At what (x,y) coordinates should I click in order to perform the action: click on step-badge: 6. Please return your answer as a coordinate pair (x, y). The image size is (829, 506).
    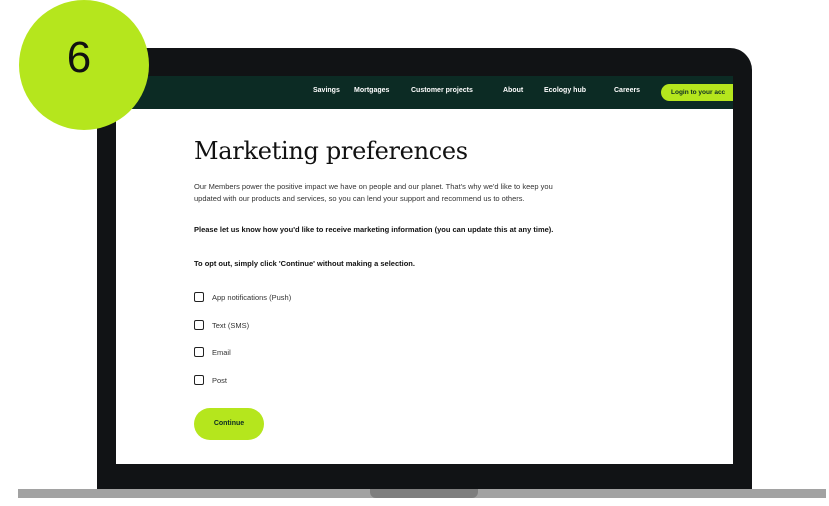
    Looking at the image, I should click on (84, 65).